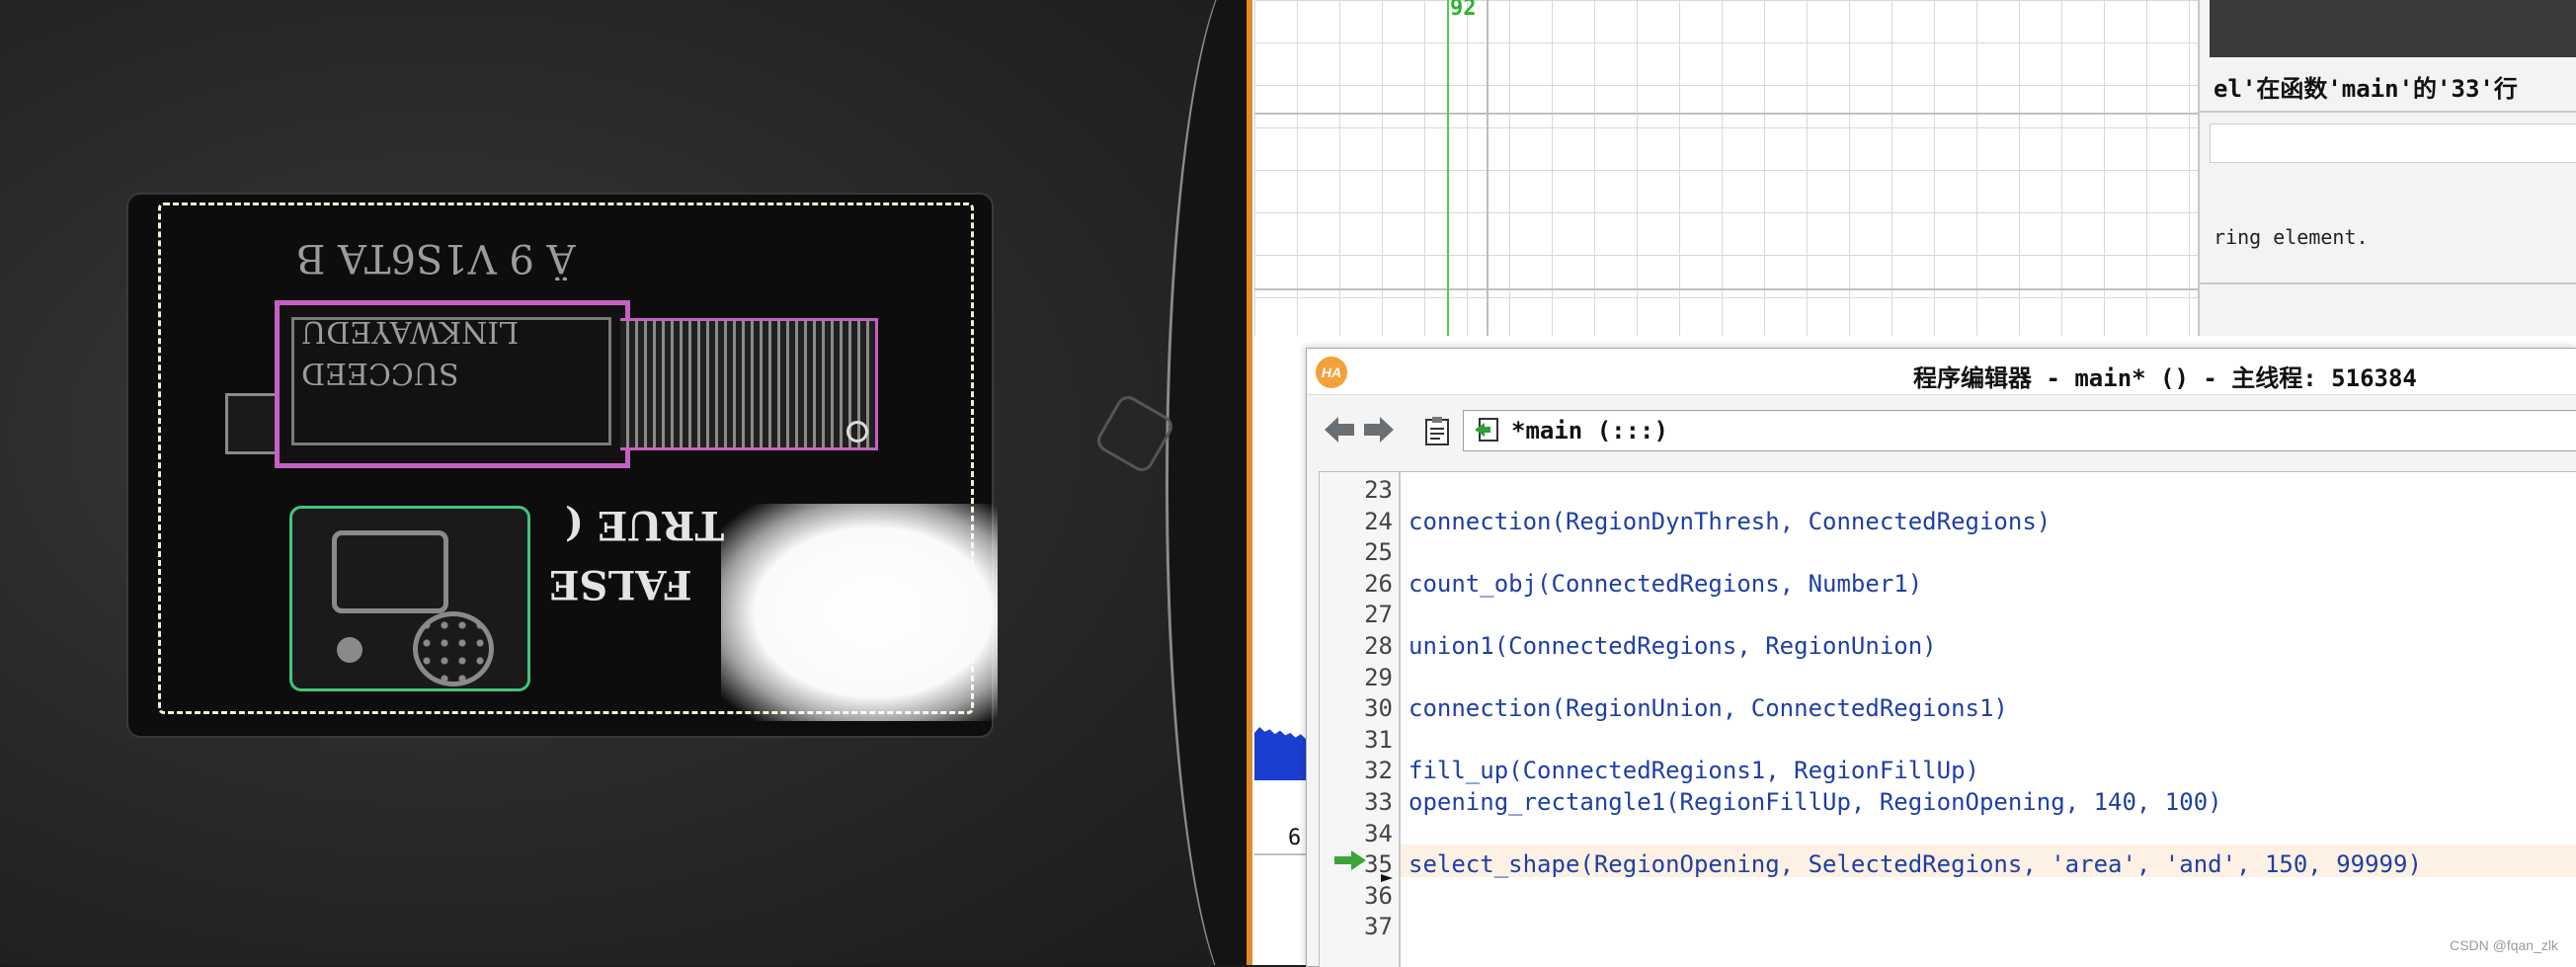 The width and height of the screenshot is (2576, 967). Describe the element at coordinates (380, 373) in the screenshot. I see `mirror-text-line2: SUCCEED` at that location.